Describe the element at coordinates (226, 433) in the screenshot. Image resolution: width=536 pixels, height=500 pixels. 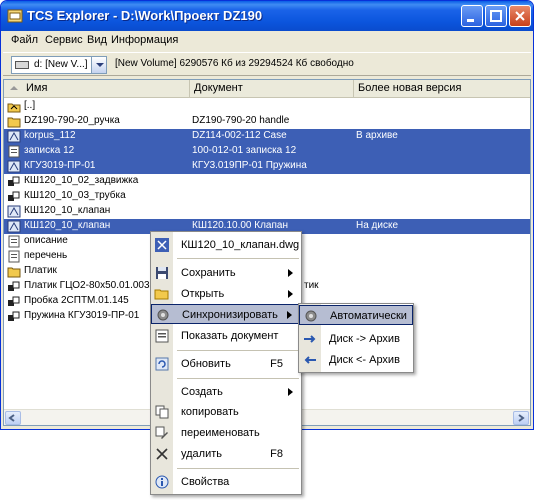
I see `context-menu-rename: переименовать` at that location.